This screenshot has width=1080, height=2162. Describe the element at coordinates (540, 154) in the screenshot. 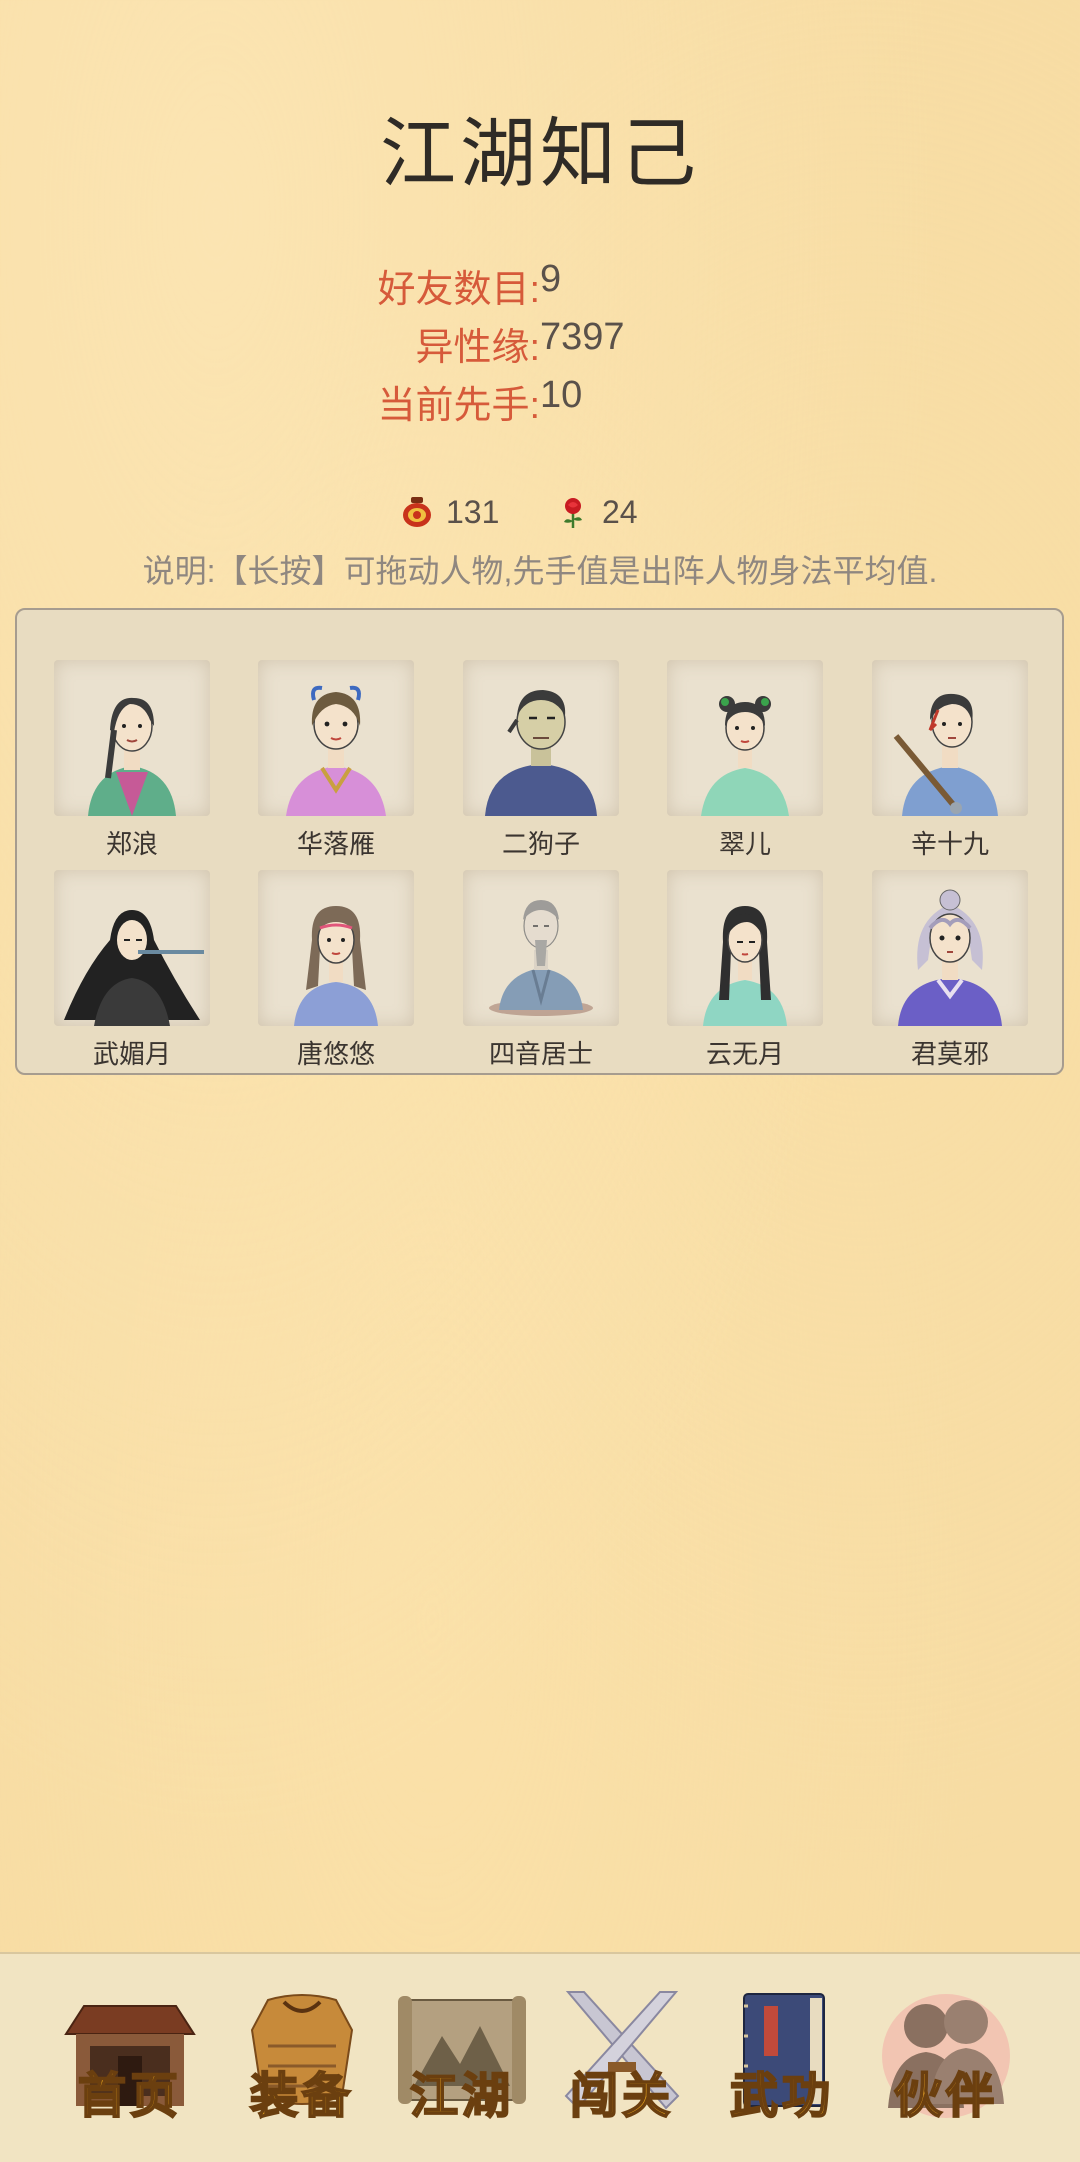

I see `page-title: 江湖知己` at that location.